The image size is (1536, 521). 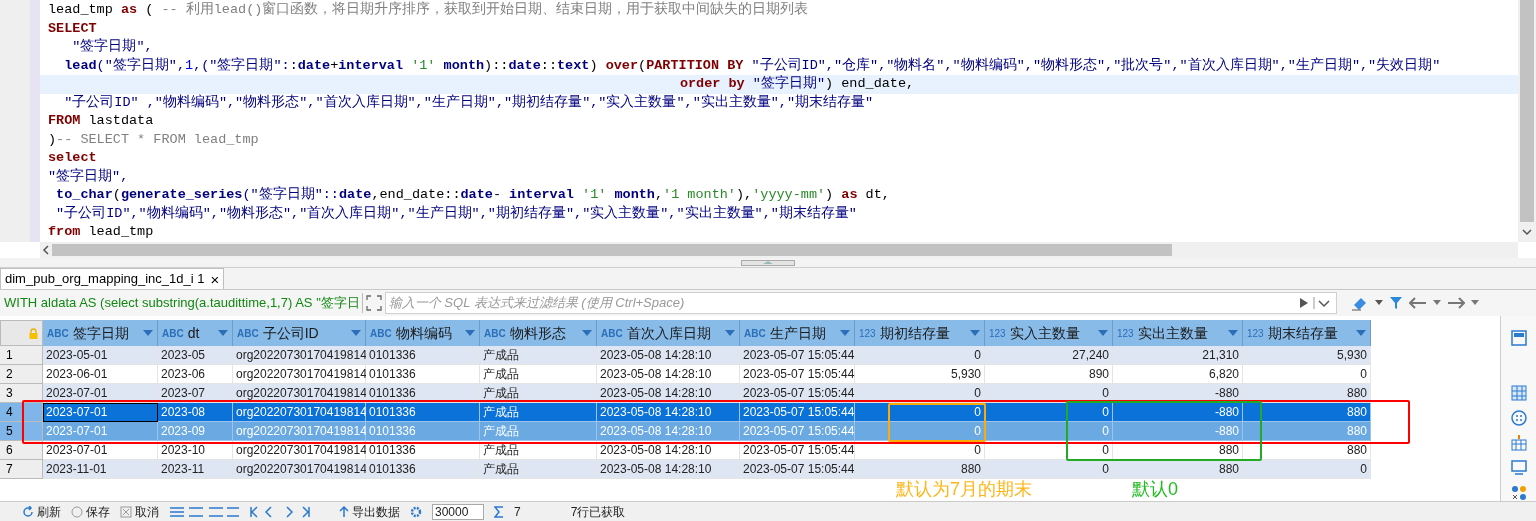 I want to click on column-header: ABC 物料编码, so click(x=423, y=333).